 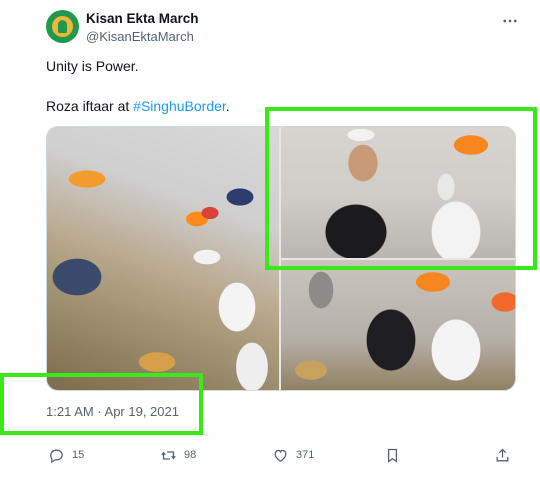 What do you see at coordinates (92, 66) in the screenshot?
I see `post-text-line-1: Unity is Power.` at bounding box center [92, 66].